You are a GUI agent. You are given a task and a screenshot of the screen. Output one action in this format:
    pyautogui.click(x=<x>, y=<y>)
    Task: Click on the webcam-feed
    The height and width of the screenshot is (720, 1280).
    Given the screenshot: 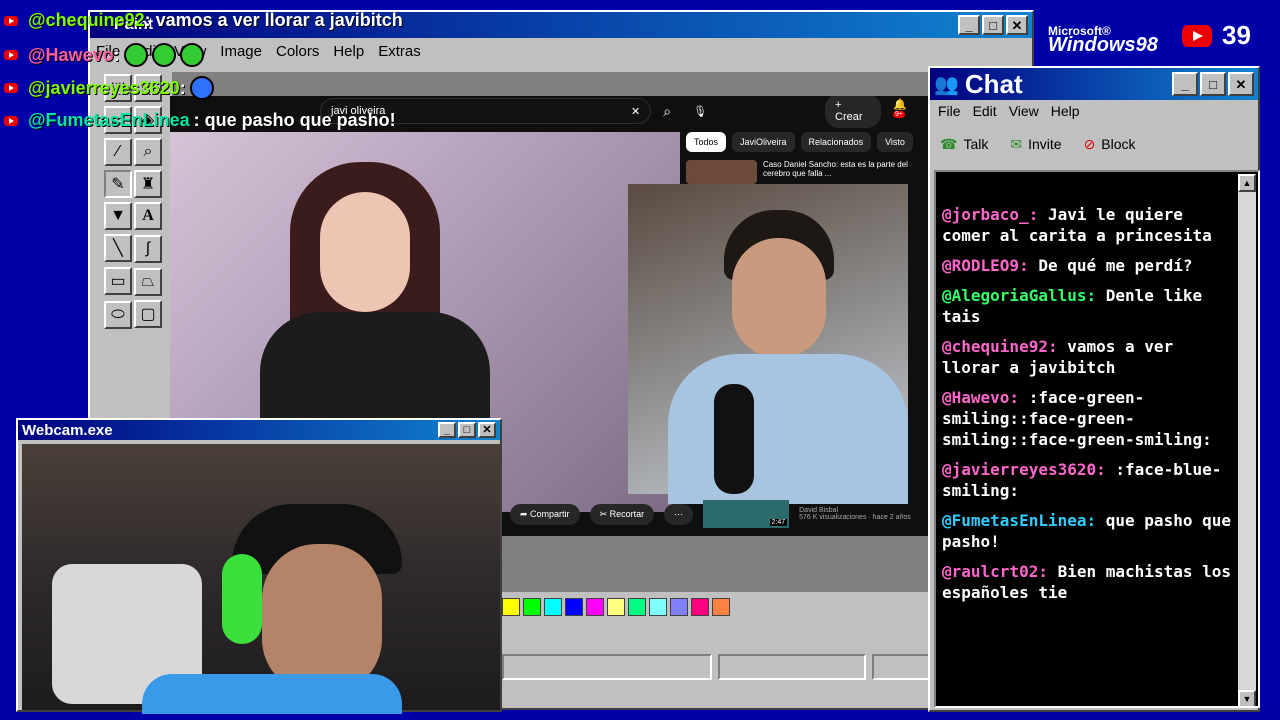 What is the action you would take?
    pyautogui.click(x=261, y=579)
    